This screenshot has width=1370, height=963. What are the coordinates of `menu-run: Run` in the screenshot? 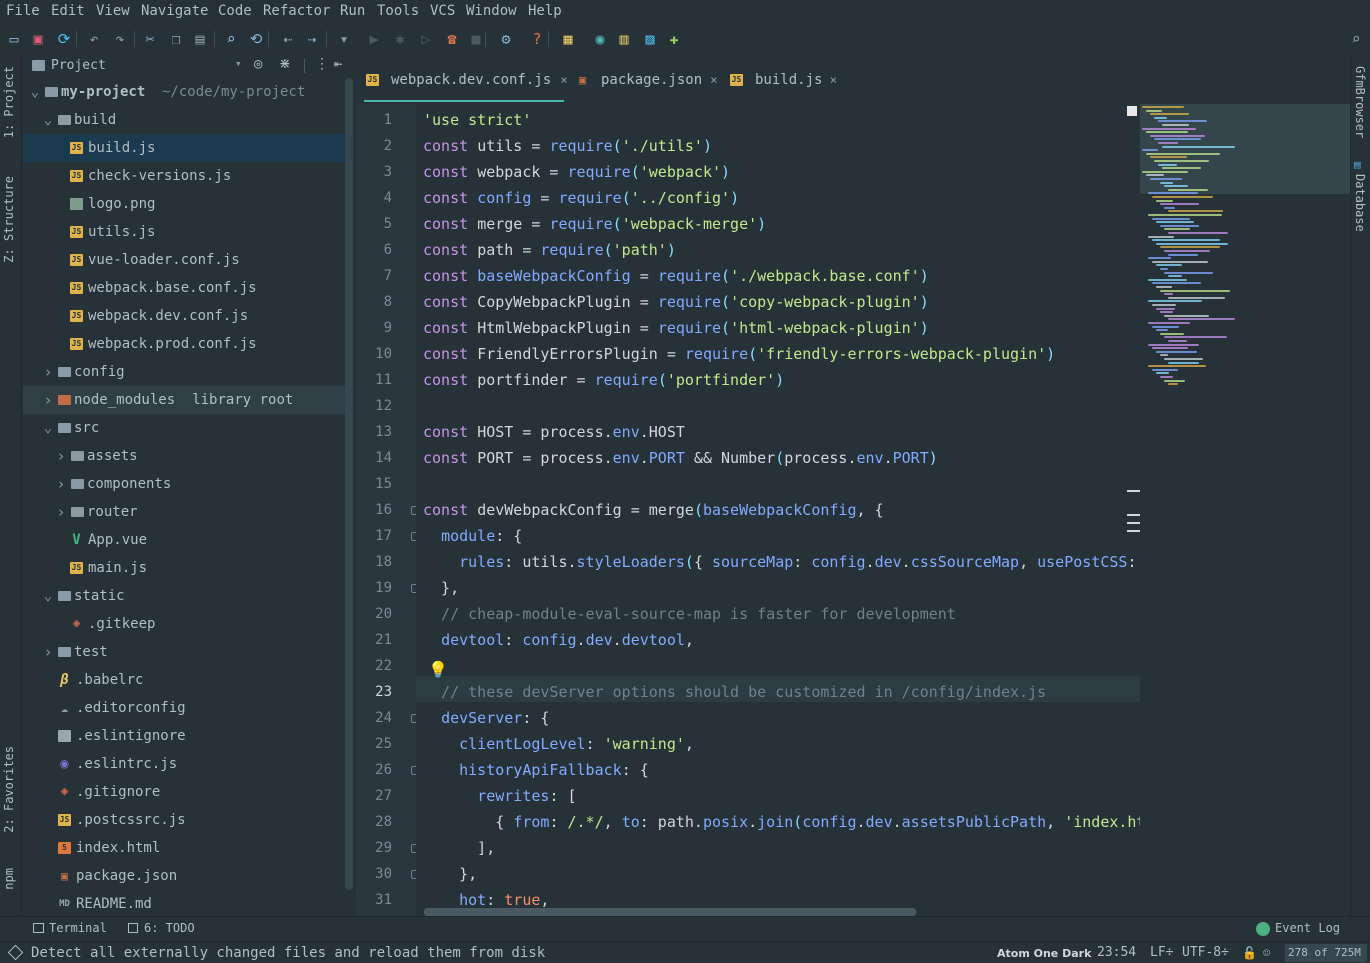 It's located at (352, 11).